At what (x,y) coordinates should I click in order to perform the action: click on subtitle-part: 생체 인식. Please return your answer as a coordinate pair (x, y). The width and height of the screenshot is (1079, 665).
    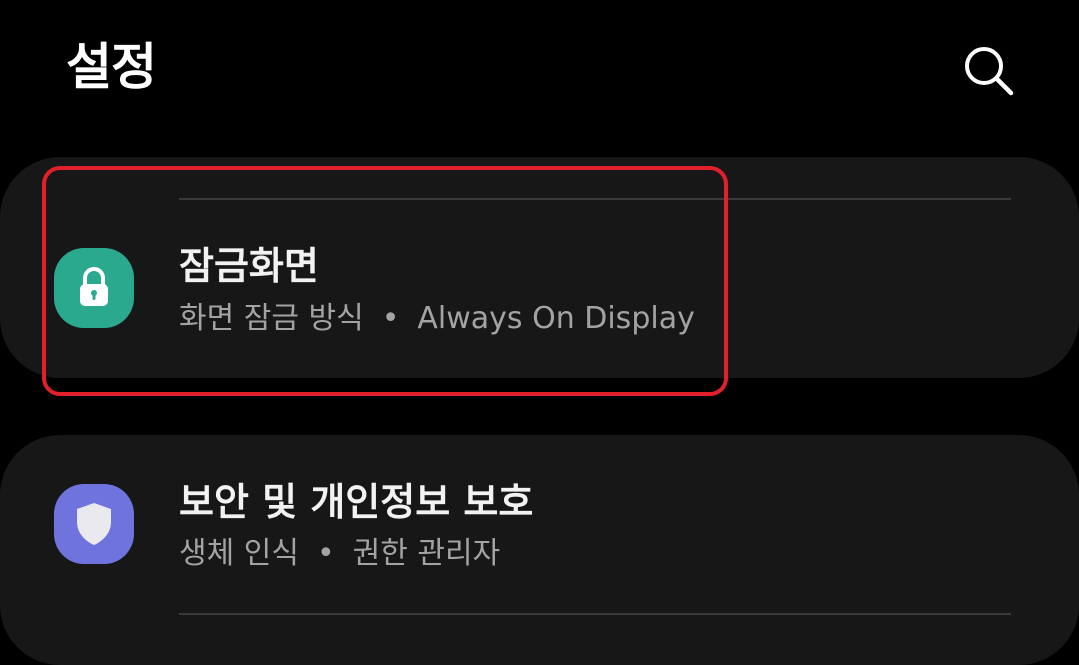
    Looking at the image, I should click on (239, 553).